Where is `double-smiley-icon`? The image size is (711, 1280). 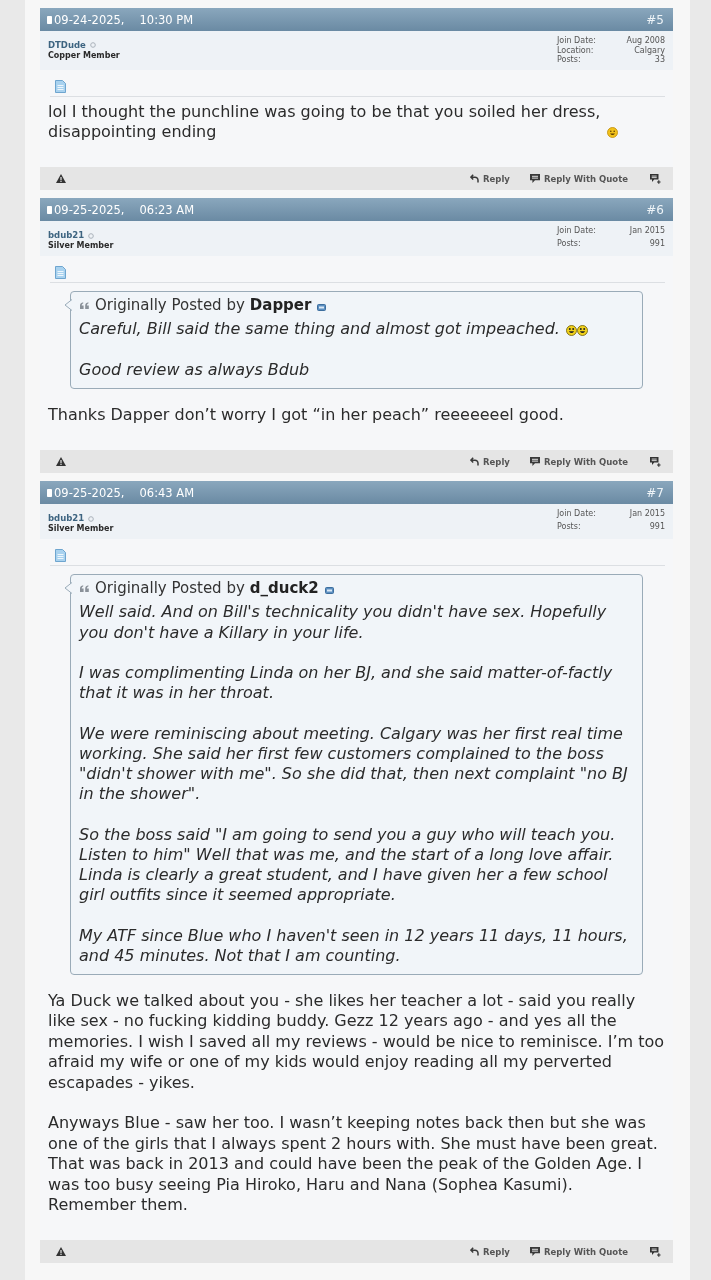 double-smiley-icon is located at coordinates (577, 330).